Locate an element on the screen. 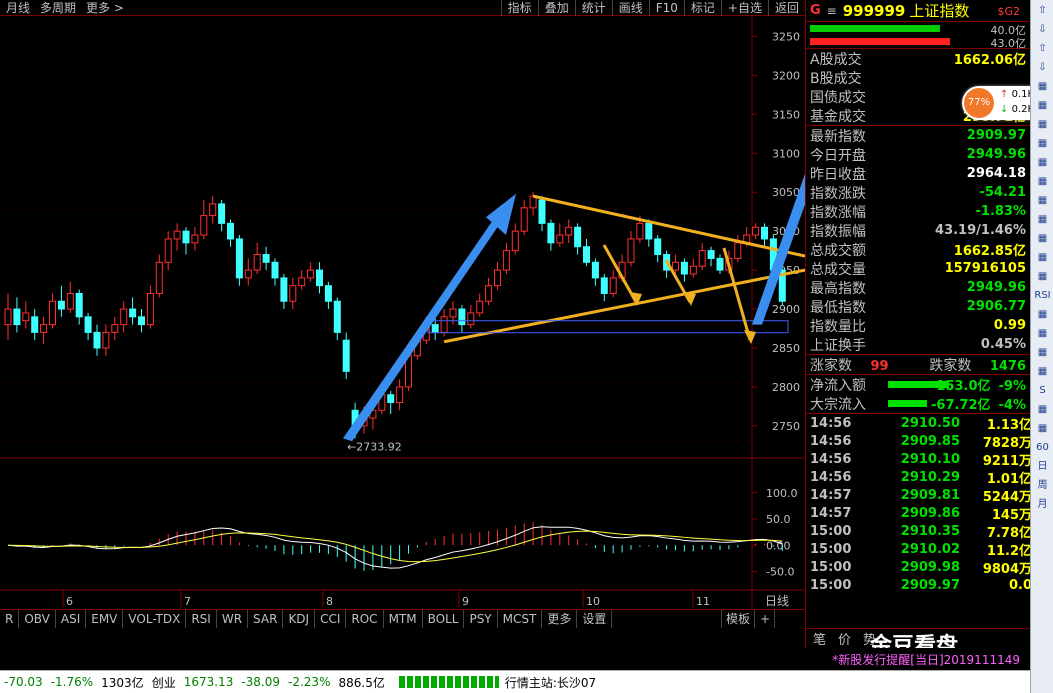 The image size is (1053, 693). fund-flow-pct: -9% is located at coordinates (1012, 386).